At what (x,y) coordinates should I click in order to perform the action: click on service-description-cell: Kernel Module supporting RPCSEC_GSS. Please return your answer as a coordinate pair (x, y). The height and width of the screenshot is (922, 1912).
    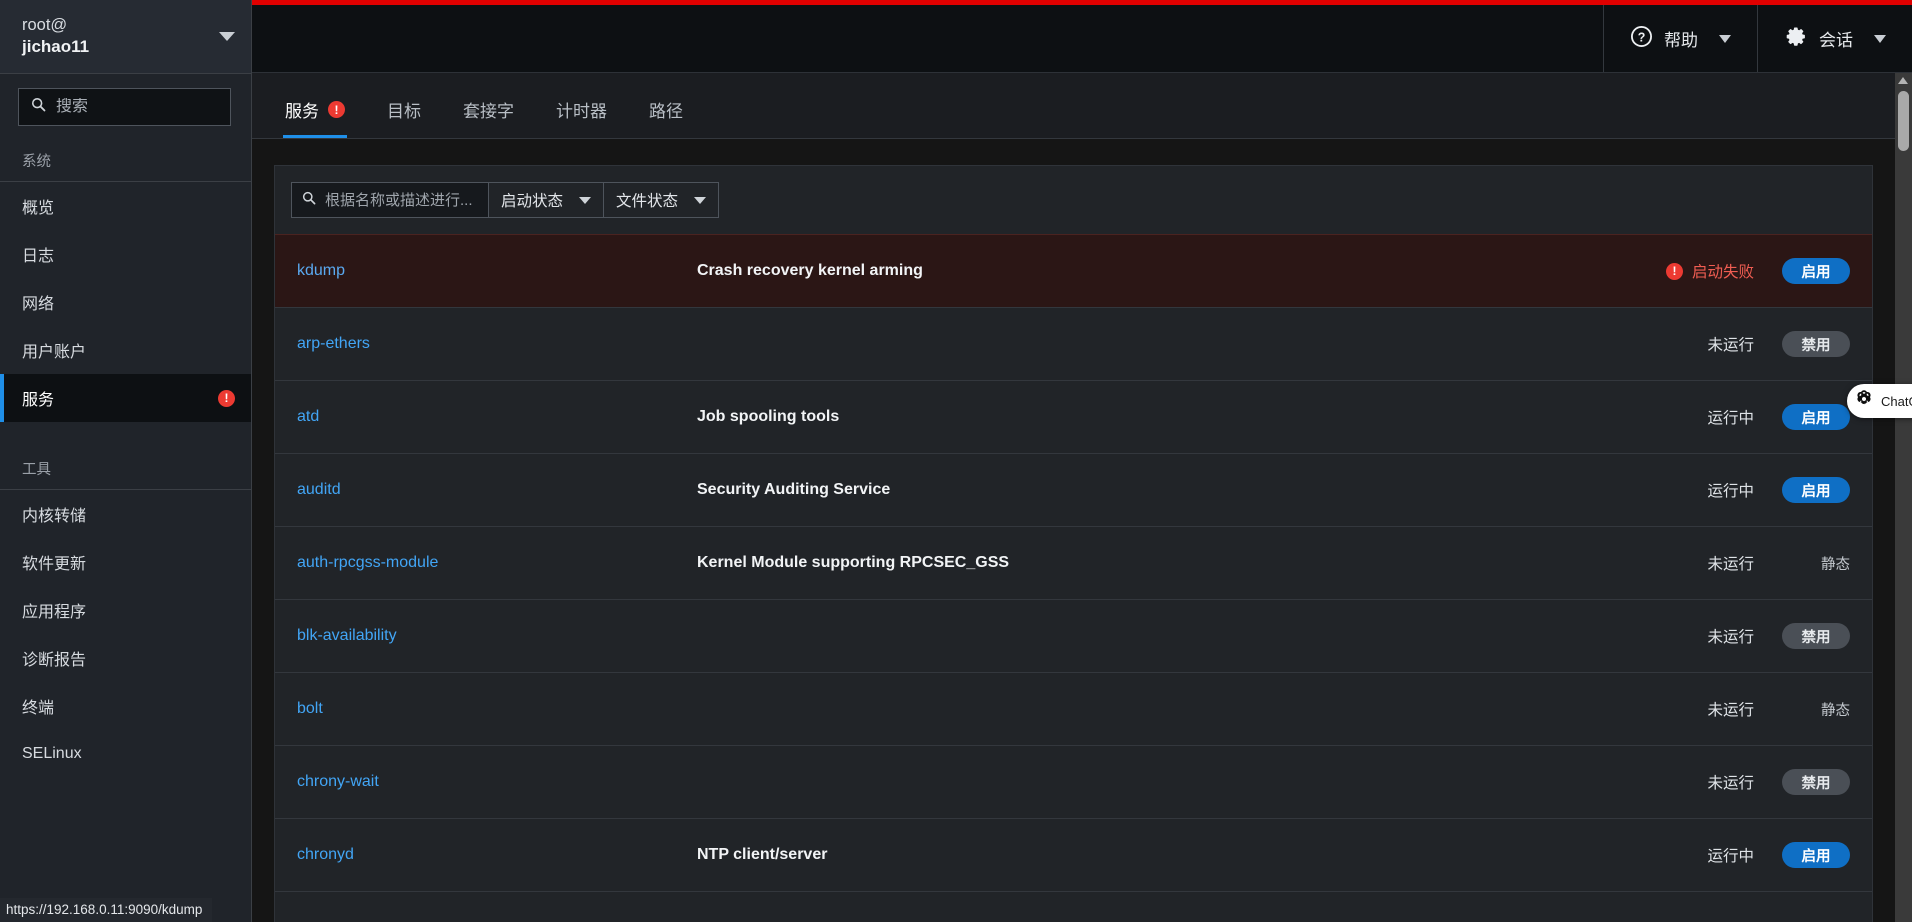
    Looking at the image, I should click on (1169, 563).